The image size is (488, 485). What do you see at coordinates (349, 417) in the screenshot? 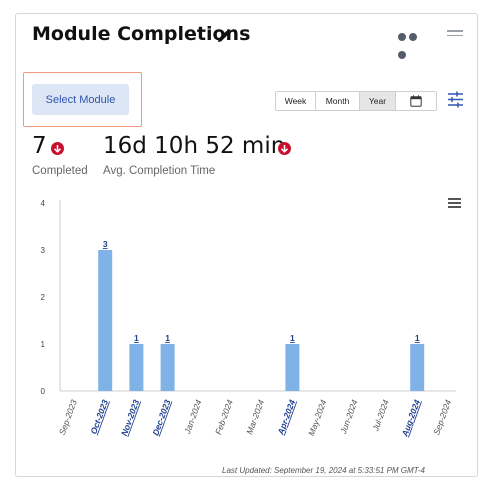
I see `x-tick-label: Jun-2024` at bounding box center [349, 417].